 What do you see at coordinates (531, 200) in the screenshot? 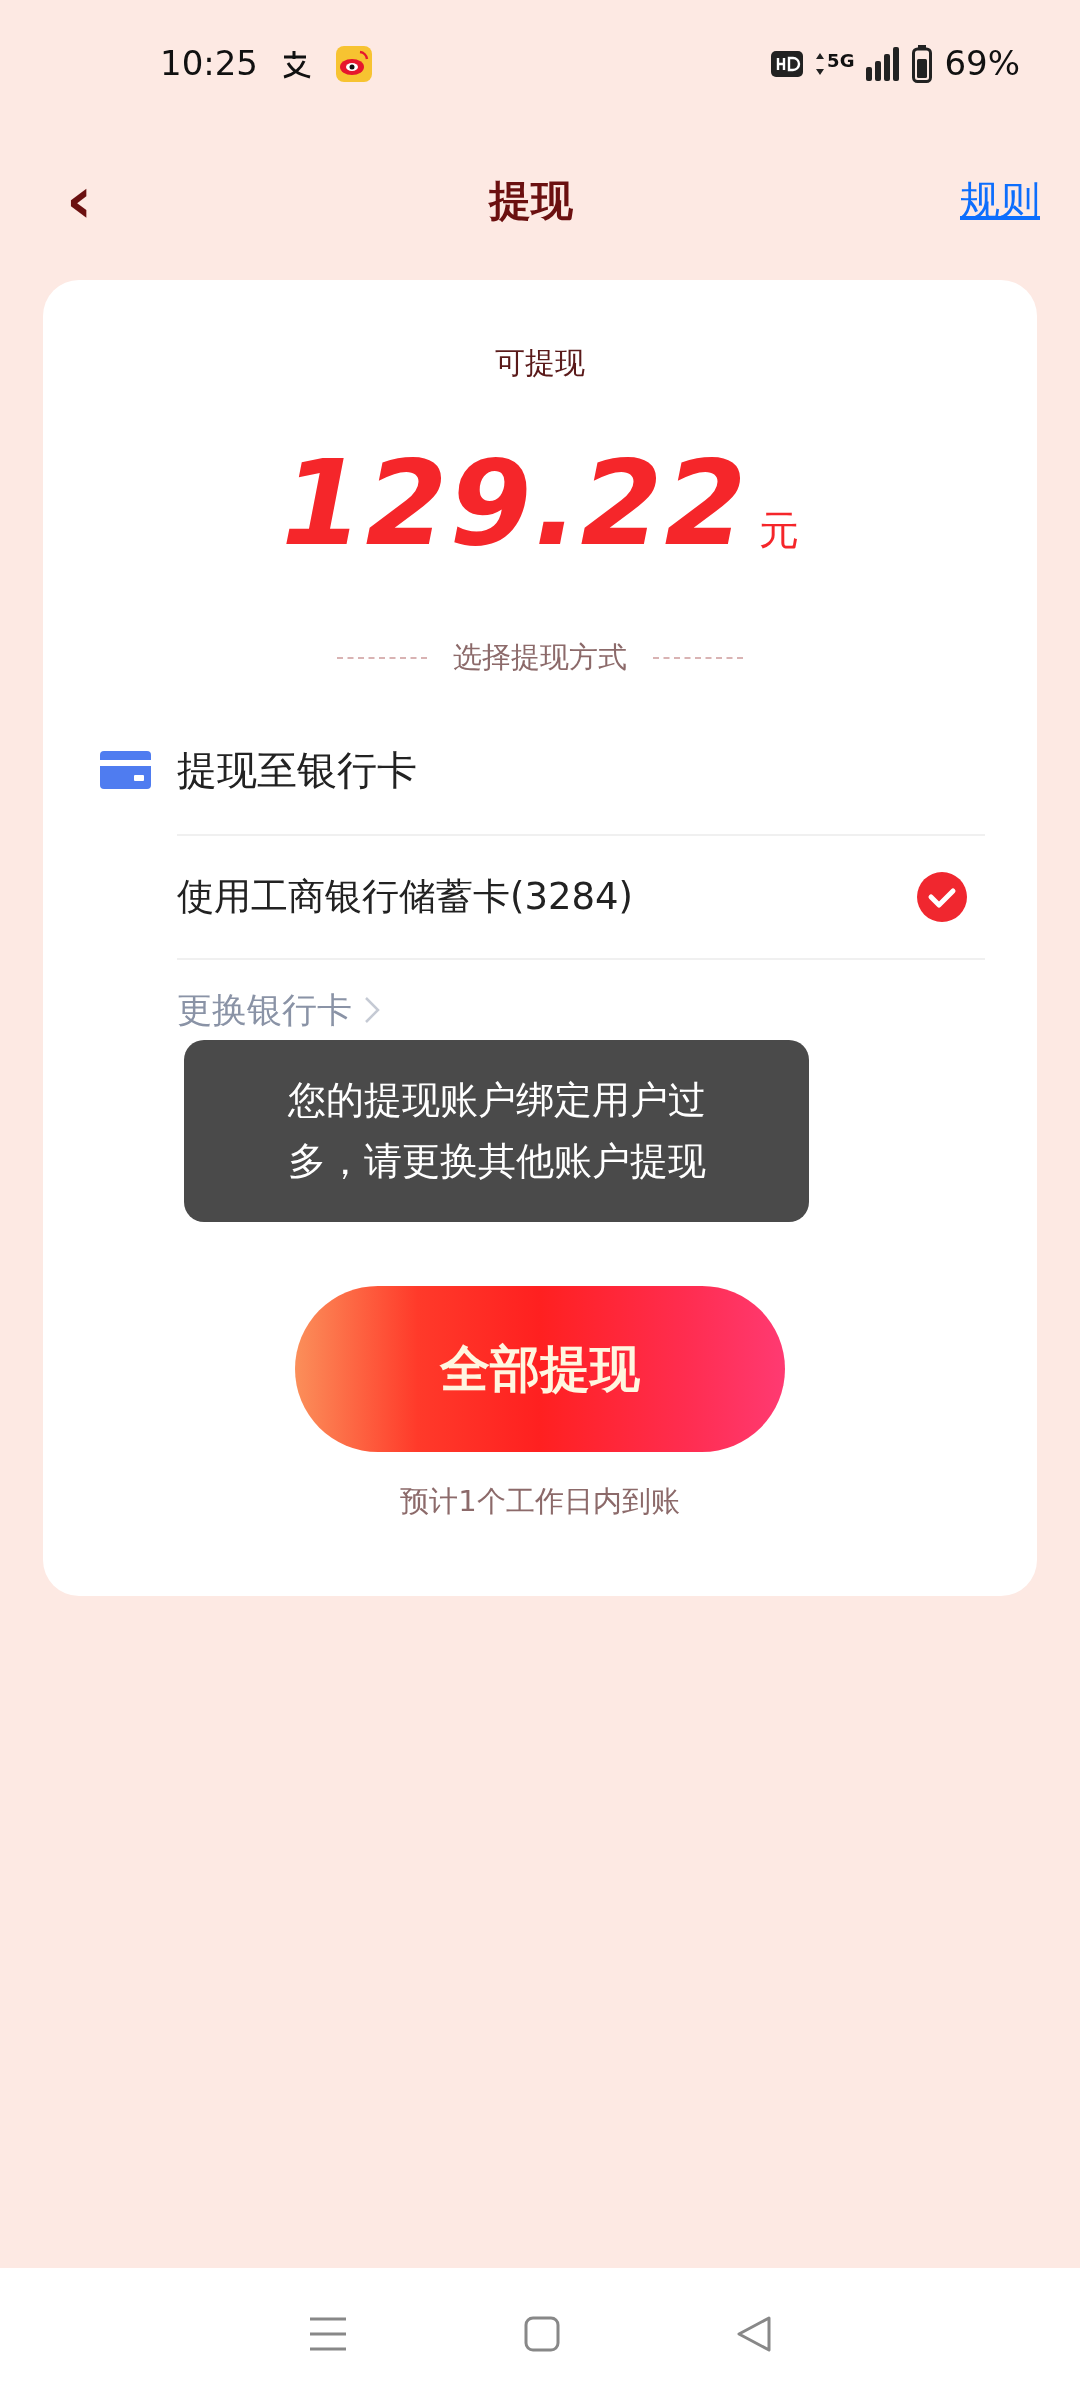
I see `page-title: 提现` at bounding box center [531, 200].